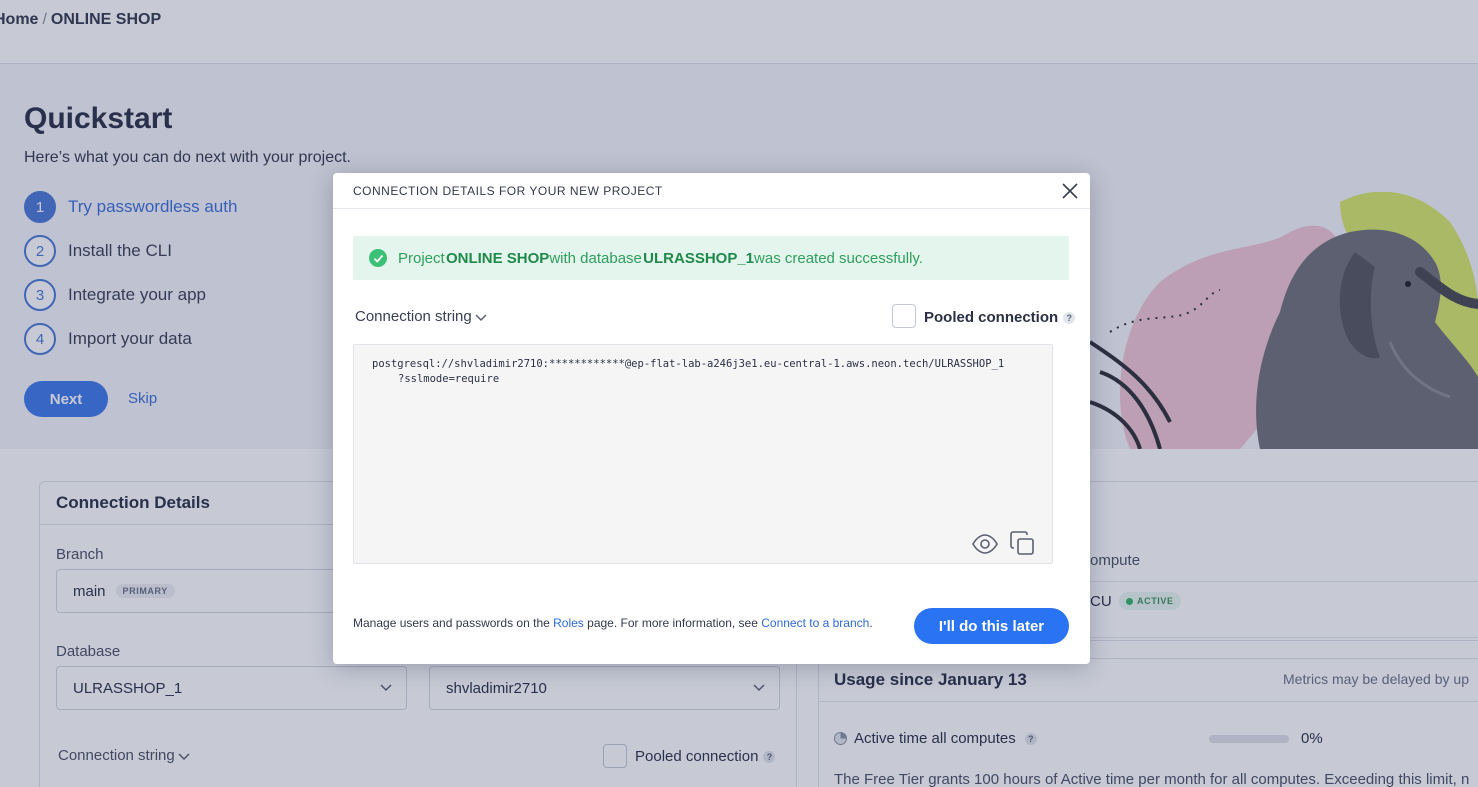 The image size is (1478, 787). What do you see at coordinates (711, 191) in the screenshot?
I see `modal-title: CONNECTION DETAILS FOR YOUR NEW PROJECT` at bounding box center [711, 191].